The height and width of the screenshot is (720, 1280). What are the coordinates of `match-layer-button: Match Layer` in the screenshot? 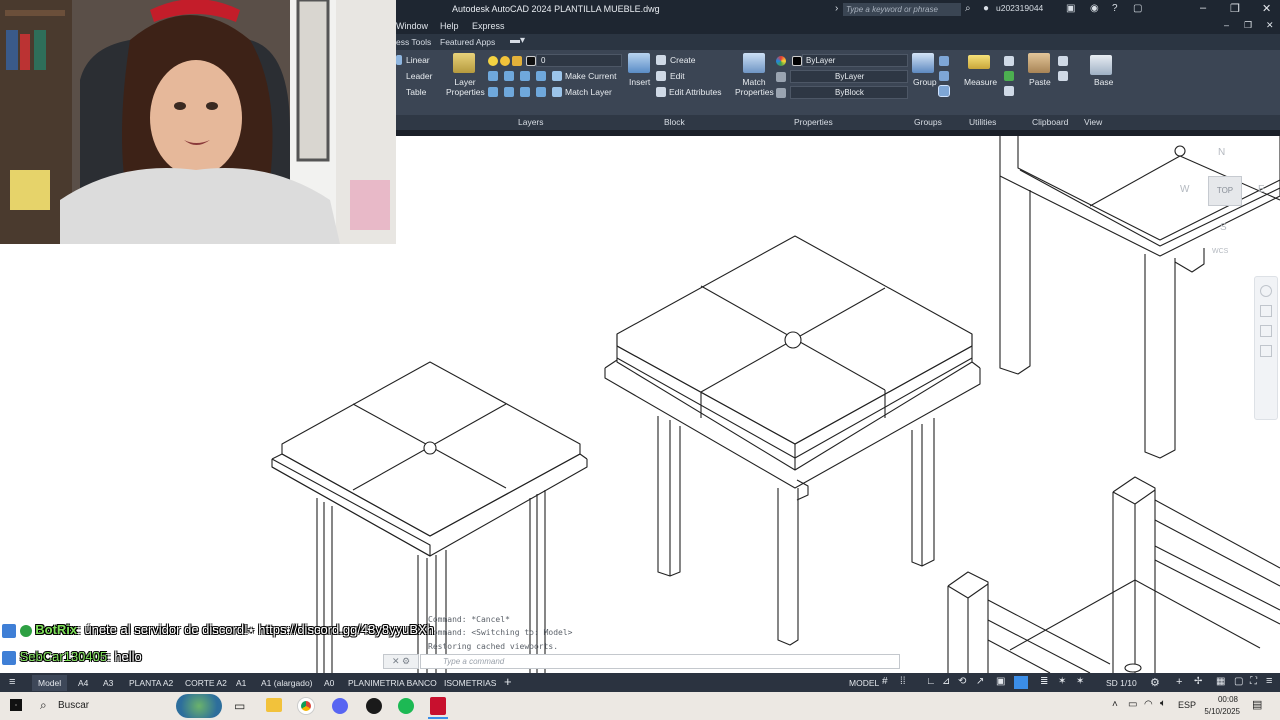 It's located at (588, 92).